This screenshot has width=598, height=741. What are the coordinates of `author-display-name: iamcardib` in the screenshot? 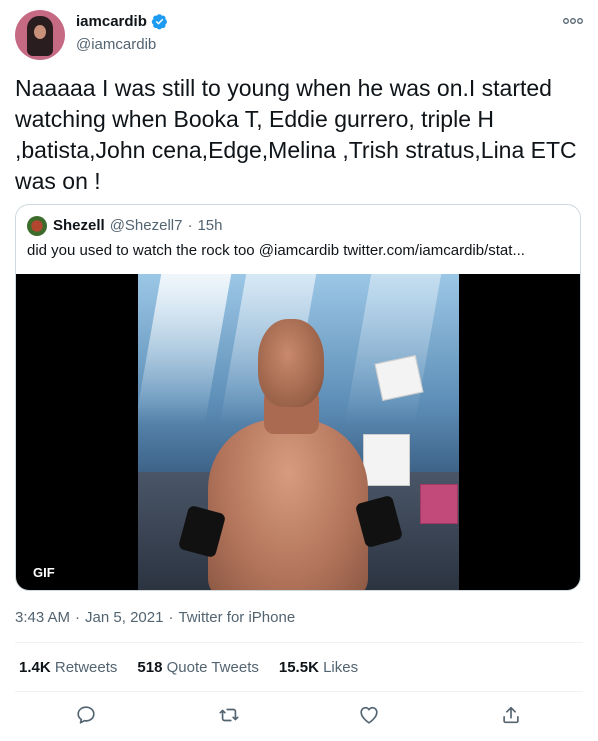 It's located at (111, 21).